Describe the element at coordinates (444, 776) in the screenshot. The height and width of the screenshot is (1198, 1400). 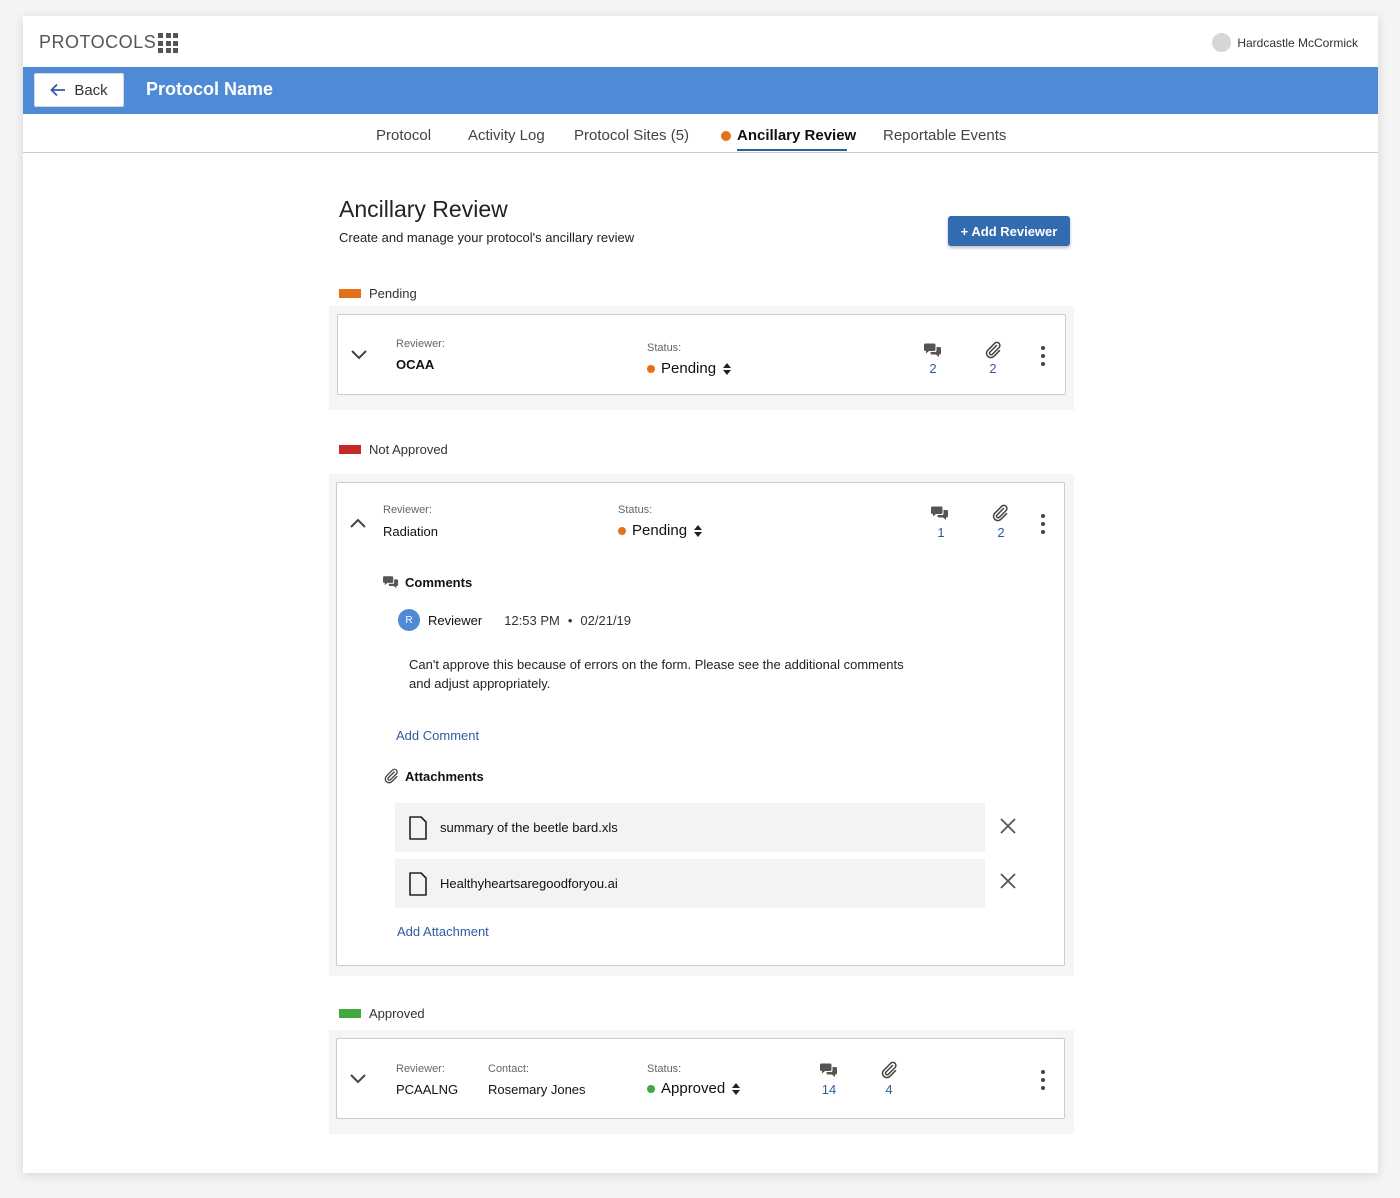
I see `attachments-heading-text: Attachments` at that location.